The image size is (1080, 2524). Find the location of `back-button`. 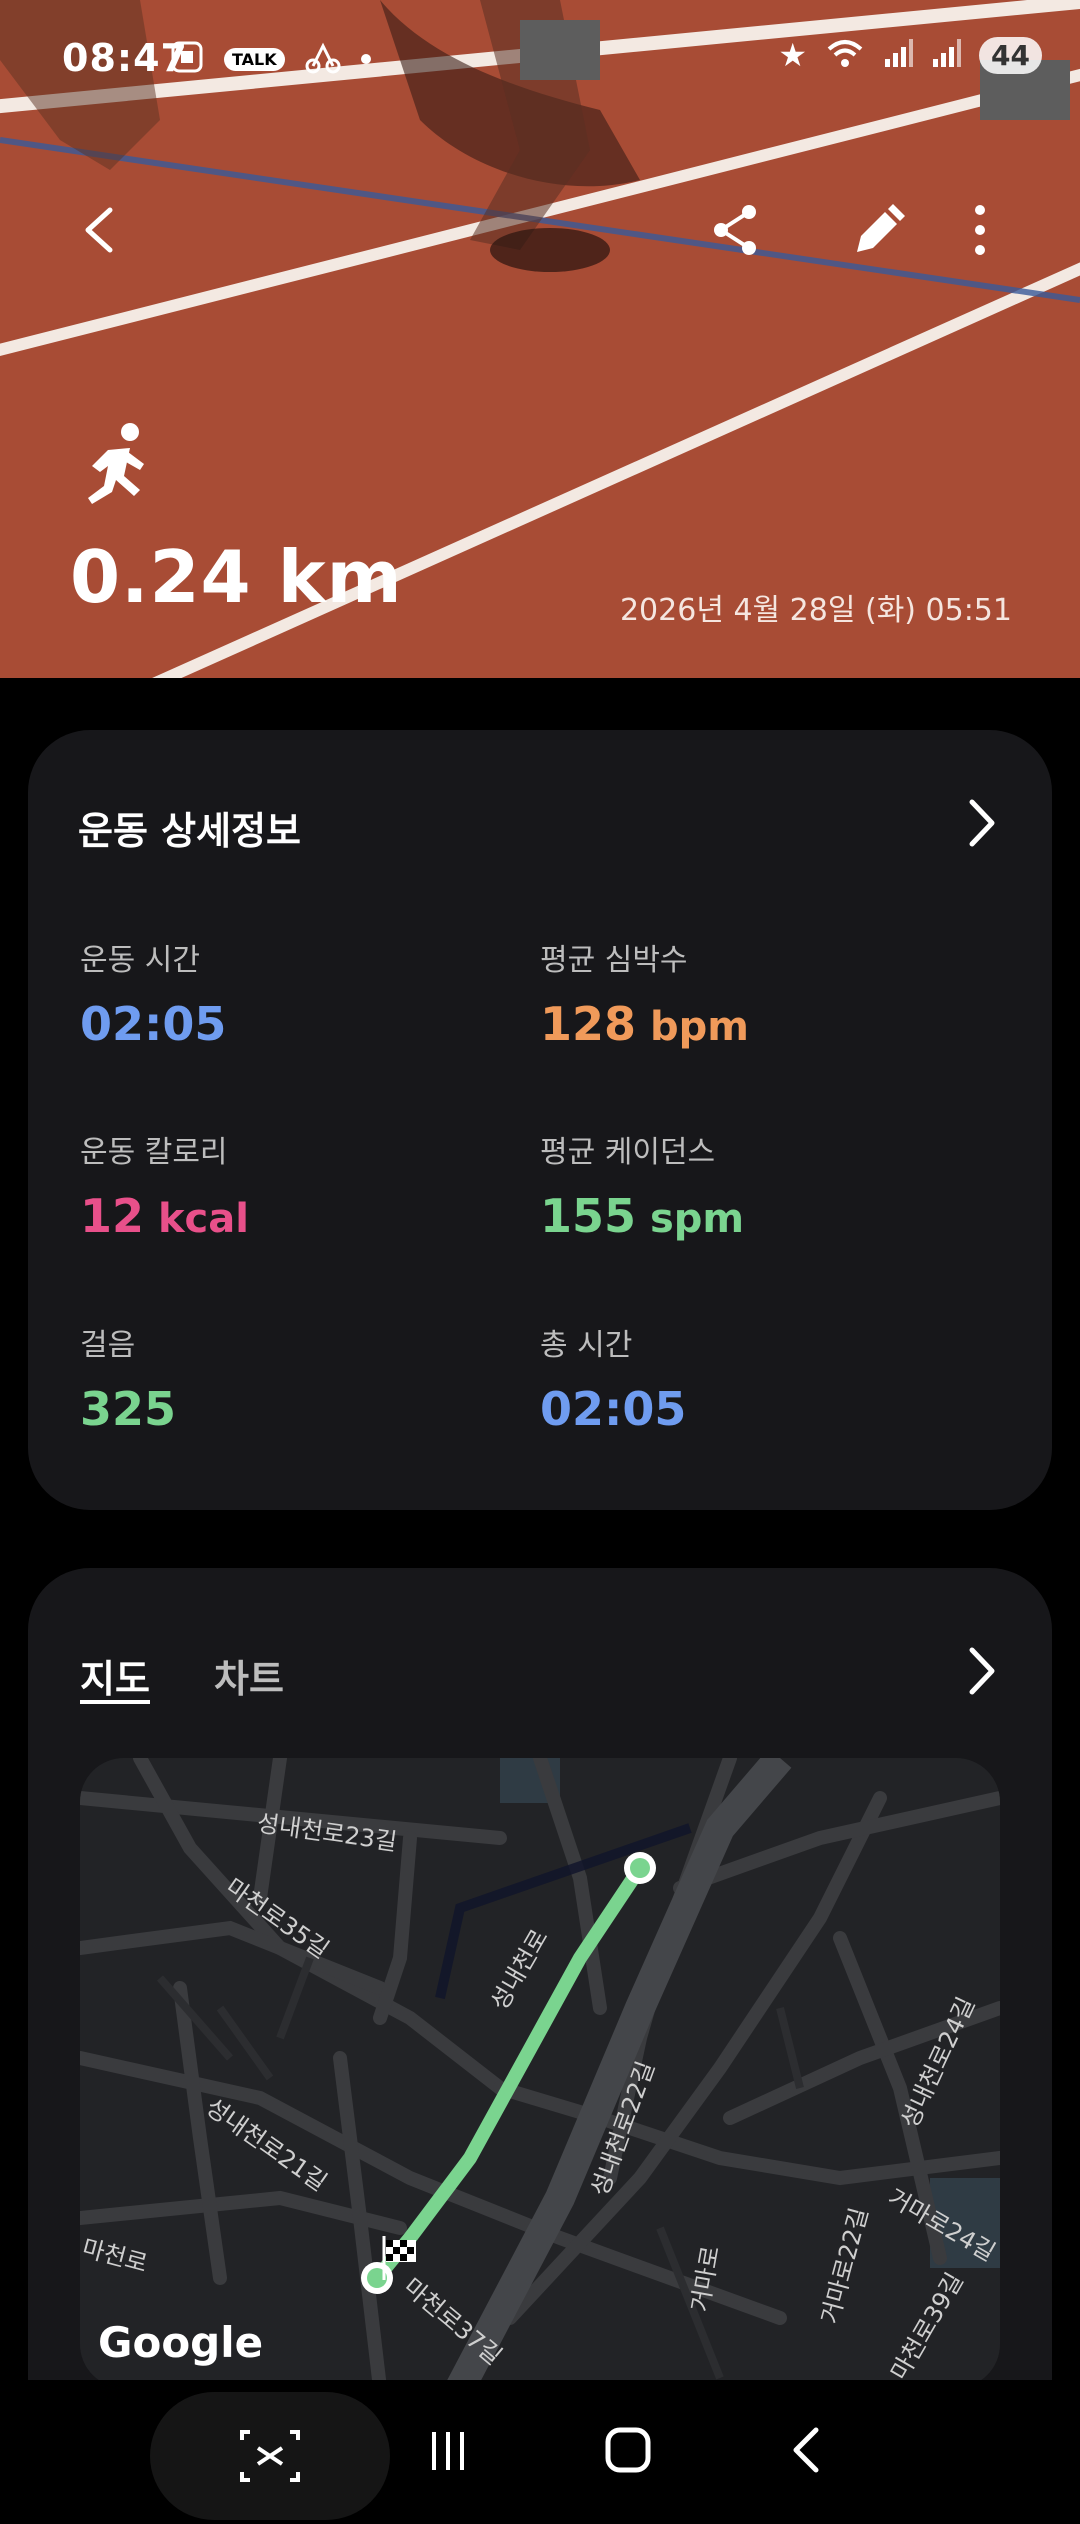

back-button is located at coordinates (100, 230).